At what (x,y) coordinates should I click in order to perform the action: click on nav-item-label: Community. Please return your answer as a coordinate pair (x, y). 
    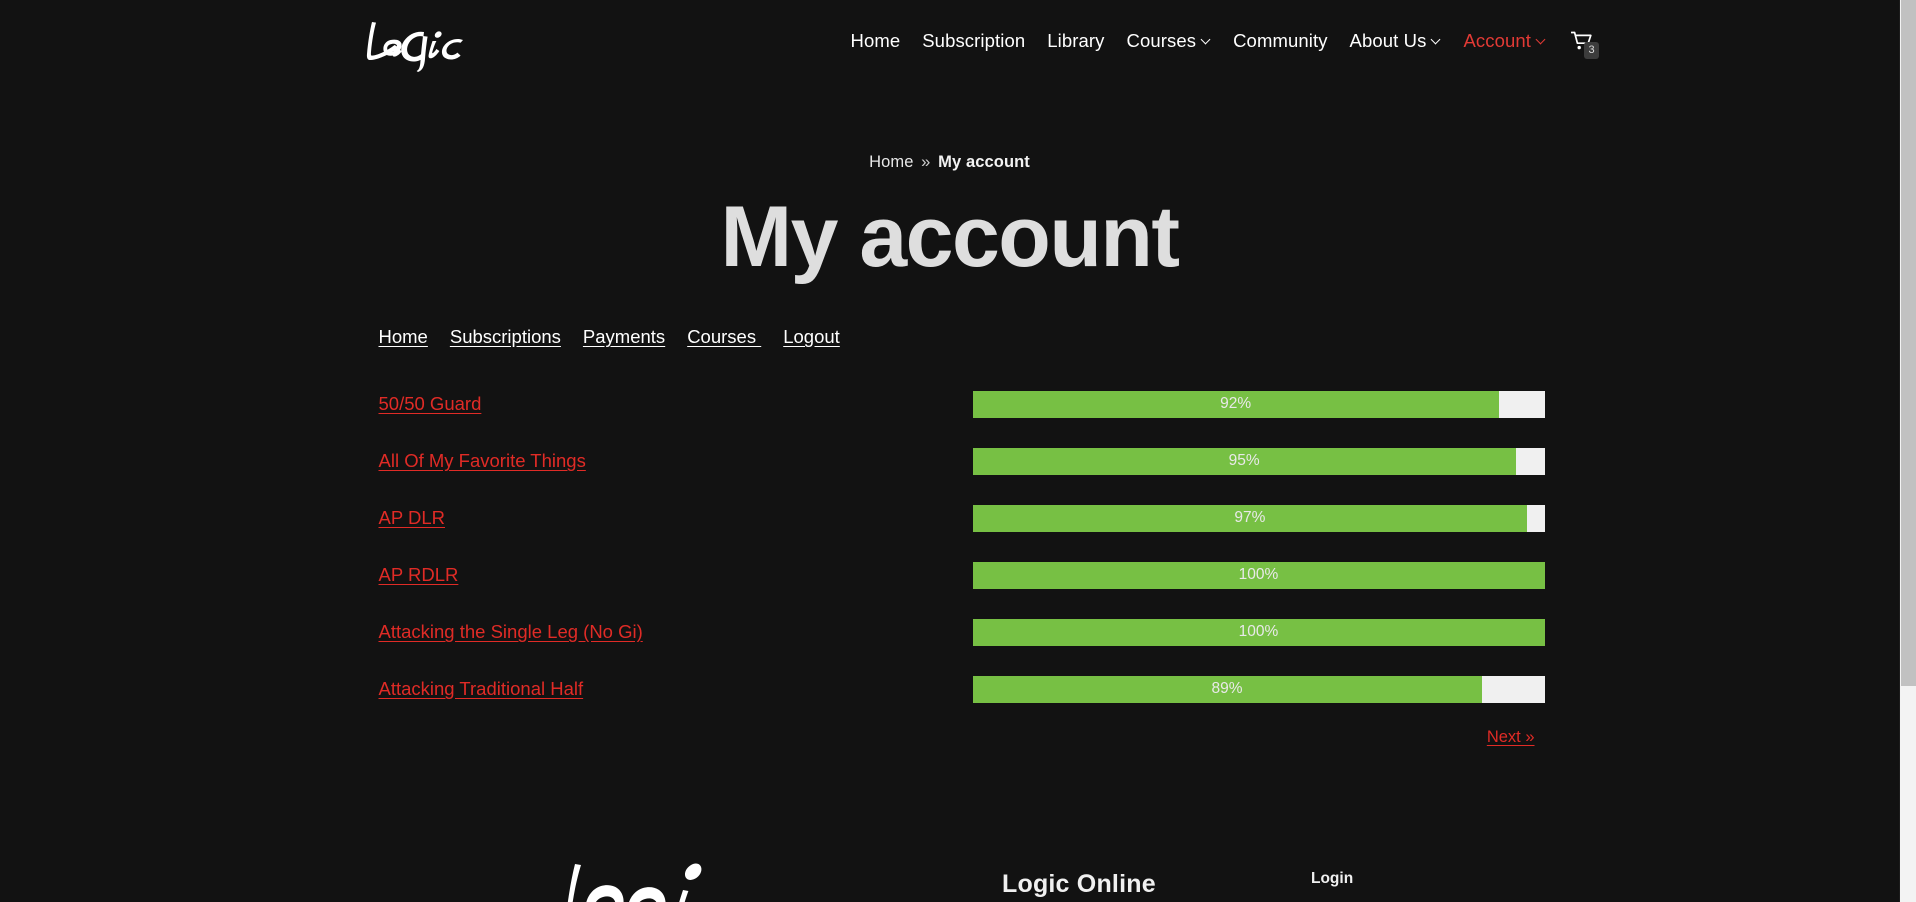
    Looking at the image, I should click on (1280, 40).